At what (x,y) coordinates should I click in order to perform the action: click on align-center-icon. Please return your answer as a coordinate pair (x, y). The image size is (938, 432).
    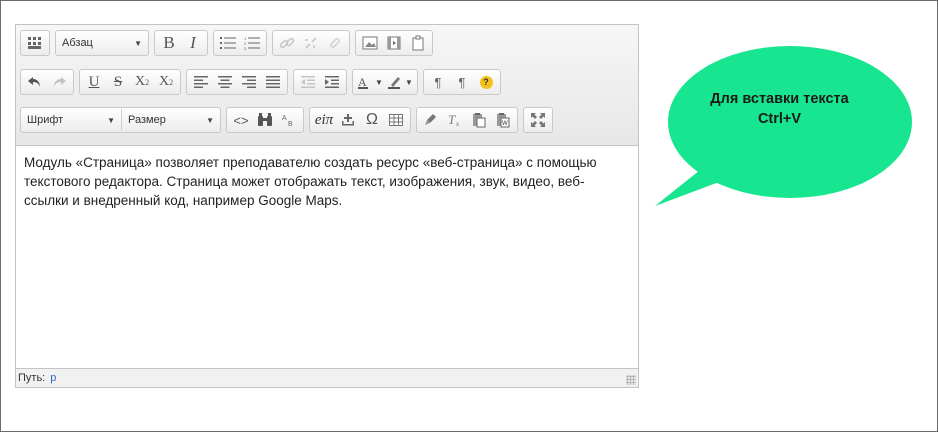
    Looking at the image, I should click on (225, 82).